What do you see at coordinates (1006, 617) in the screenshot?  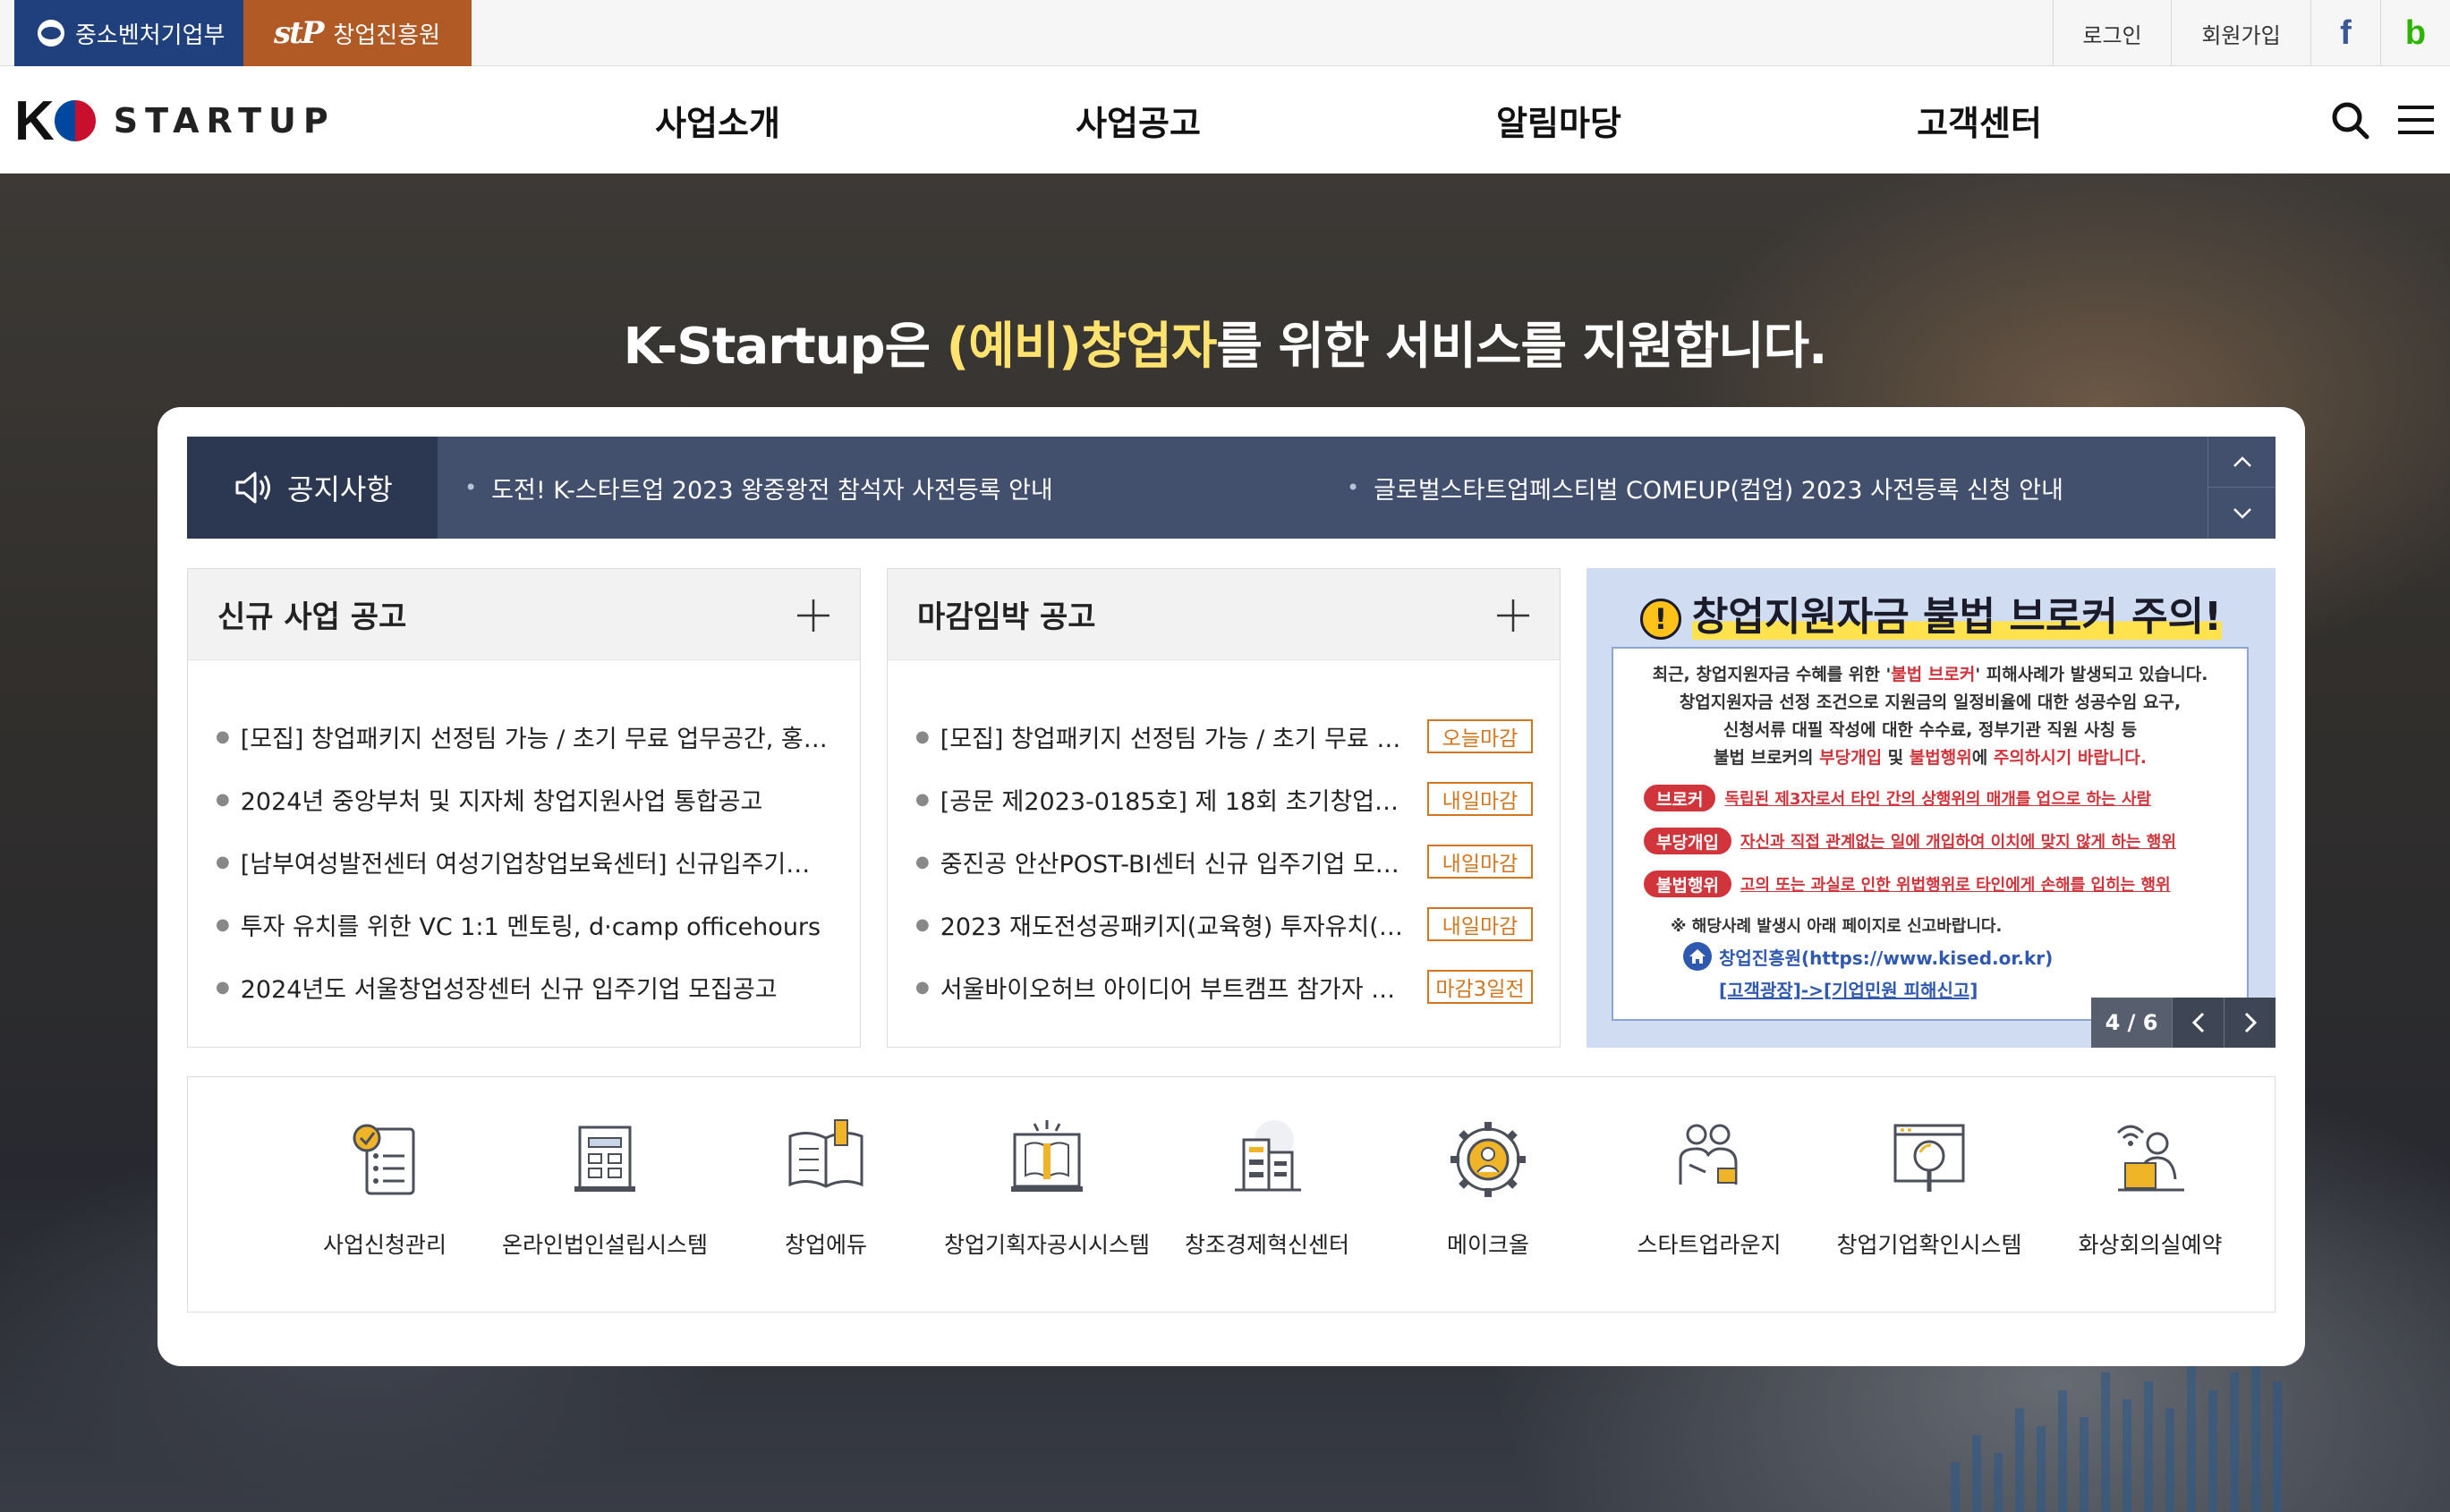 I see `deadline-title: 마감임박 공고` at bounding box center [1006, 617].